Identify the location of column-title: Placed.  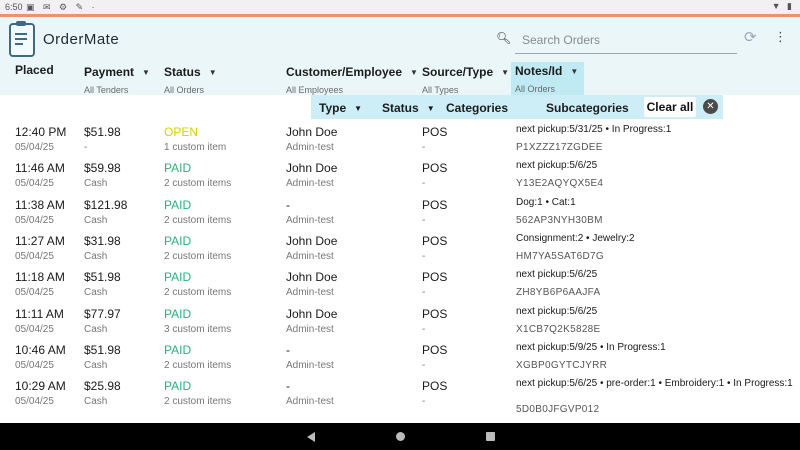
(34, 70).